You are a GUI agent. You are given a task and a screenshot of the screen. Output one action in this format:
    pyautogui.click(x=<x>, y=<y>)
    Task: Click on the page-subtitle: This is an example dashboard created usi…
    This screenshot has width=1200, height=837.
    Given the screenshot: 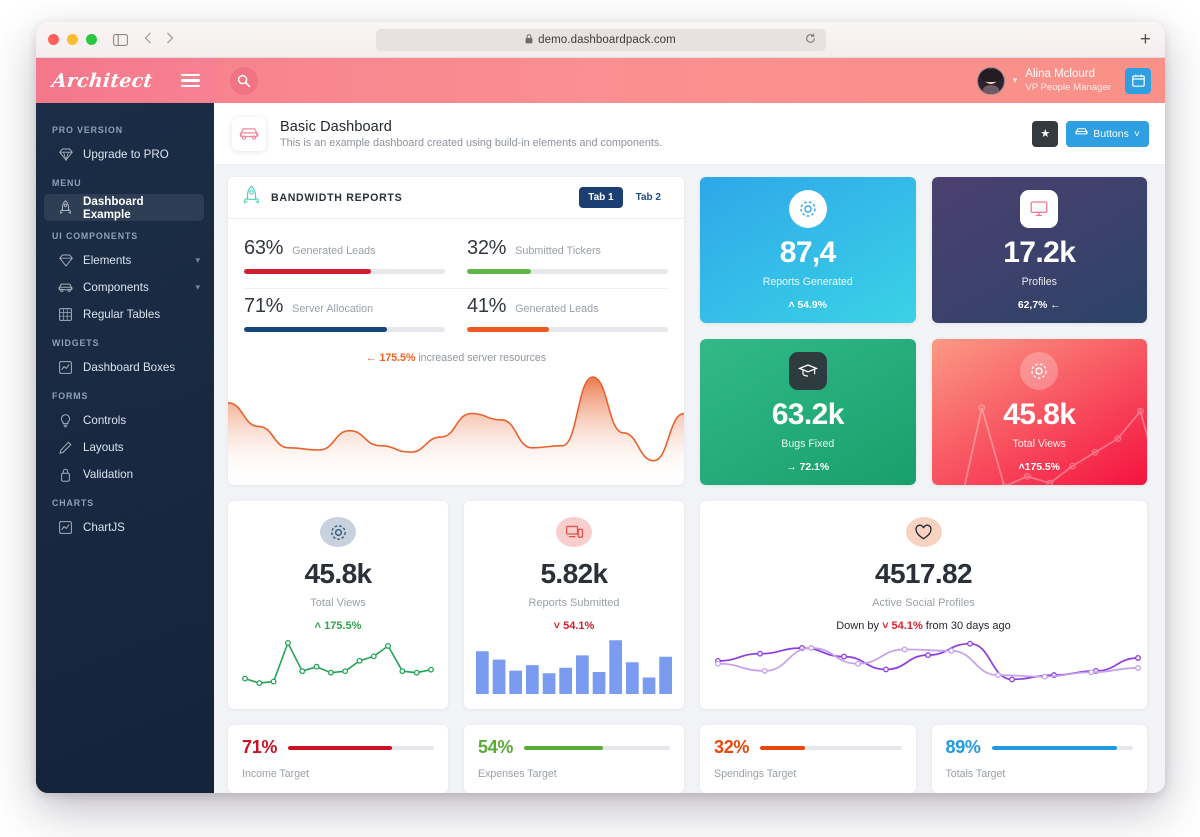 What is the action you would take?
    pyautogui.click(x=471, y=142)
    